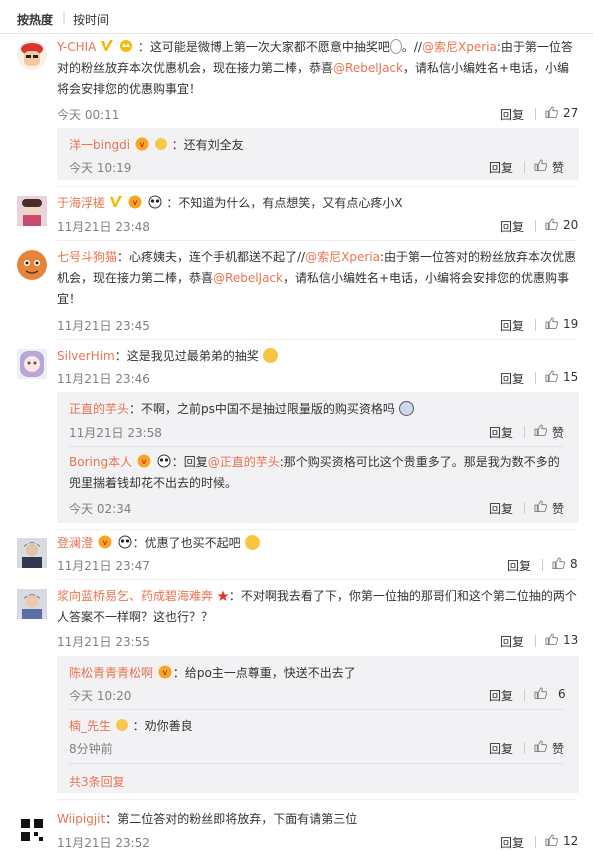  I want to click on member-badge-icon, so click(121, 725).